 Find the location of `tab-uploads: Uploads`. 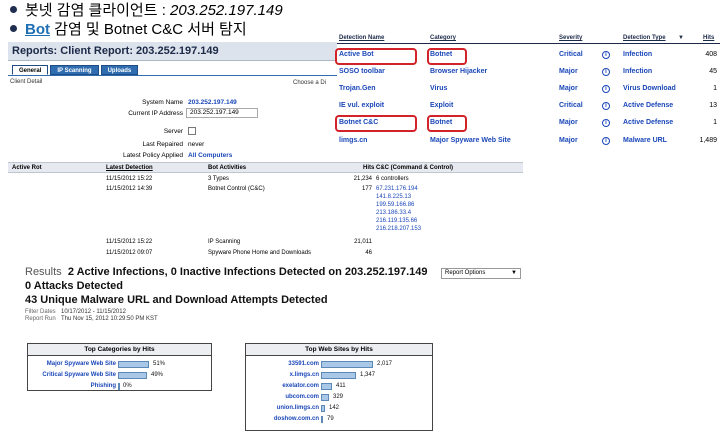

tab-uploads: Uploads is located at coordinates (119, 70).